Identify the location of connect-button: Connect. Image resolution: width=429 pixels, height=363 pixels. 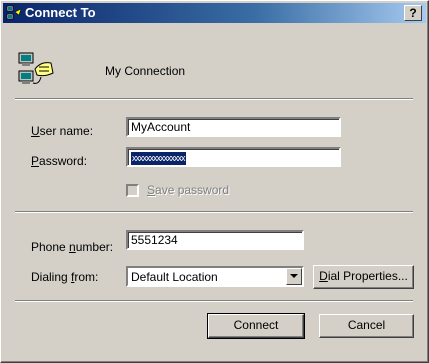
(256, 326).